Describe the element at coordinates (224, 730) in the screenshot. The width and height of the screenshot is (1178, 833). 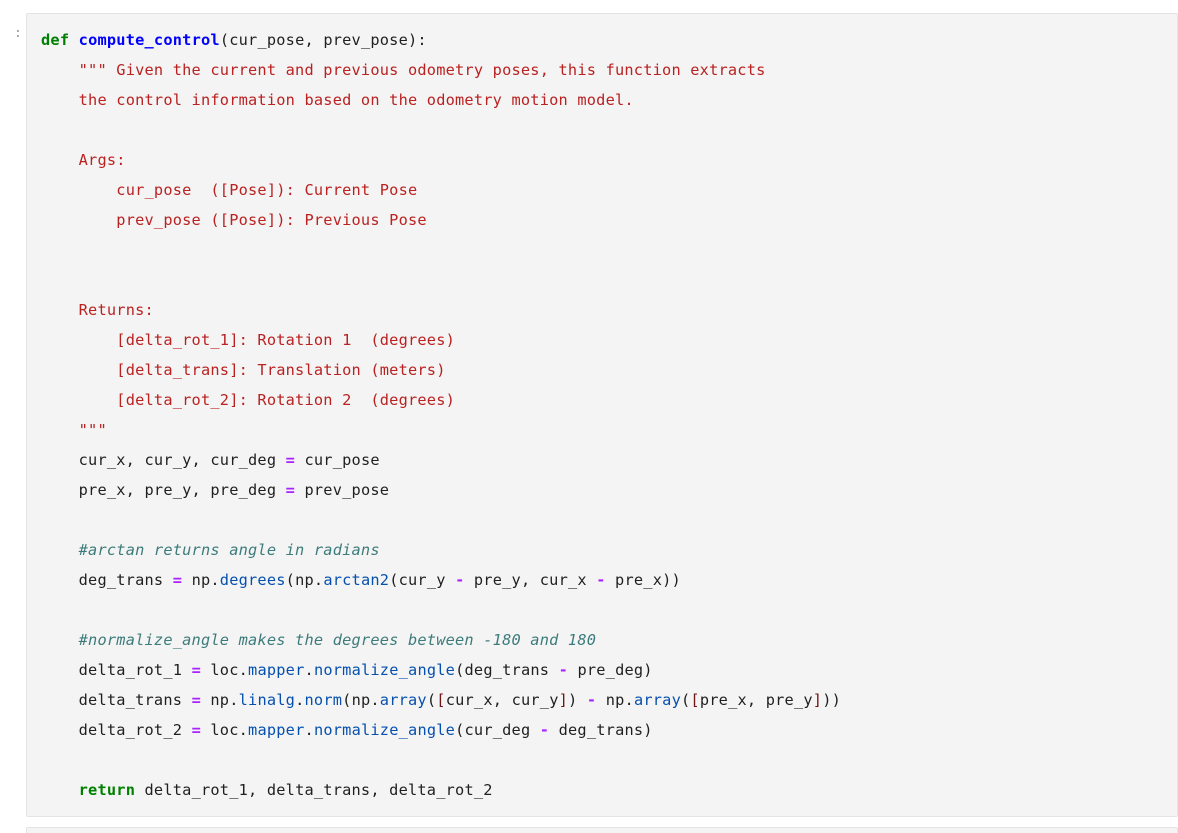
I see `code-token-plain: loc.` at that location.